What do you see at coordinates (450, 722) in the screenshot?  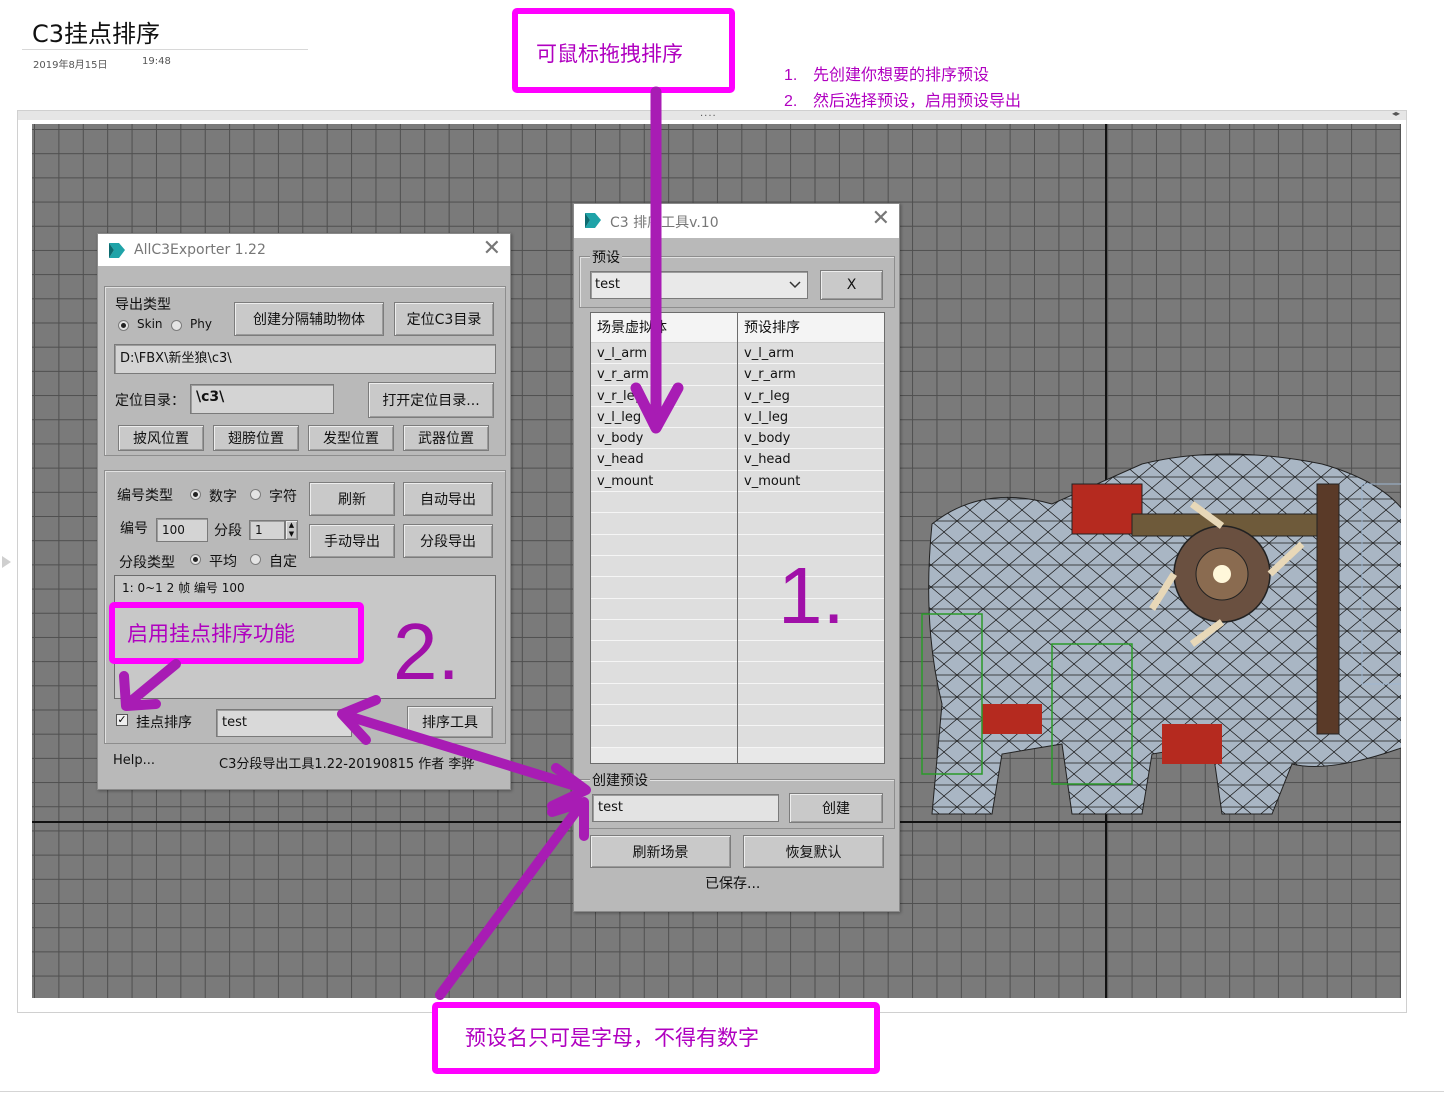 I see `sort-tool-button: 排序工具` at bounding box center [450, 722].